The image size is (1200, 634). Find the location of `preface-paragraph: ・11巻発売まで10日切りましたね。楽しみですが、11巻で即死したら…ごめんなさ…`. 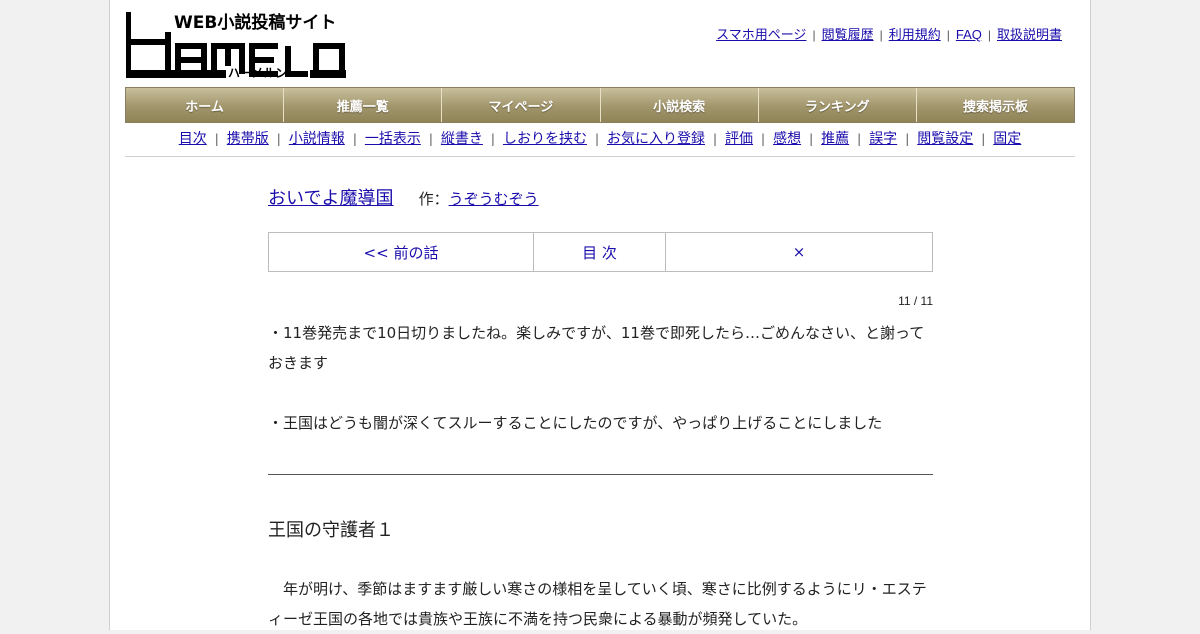

preface-paragraph: ・11巻発売まで10日切りましたね。楽しみですが、11巻で即死したら…ごめんなさ… is located at coordinates (596, 348).